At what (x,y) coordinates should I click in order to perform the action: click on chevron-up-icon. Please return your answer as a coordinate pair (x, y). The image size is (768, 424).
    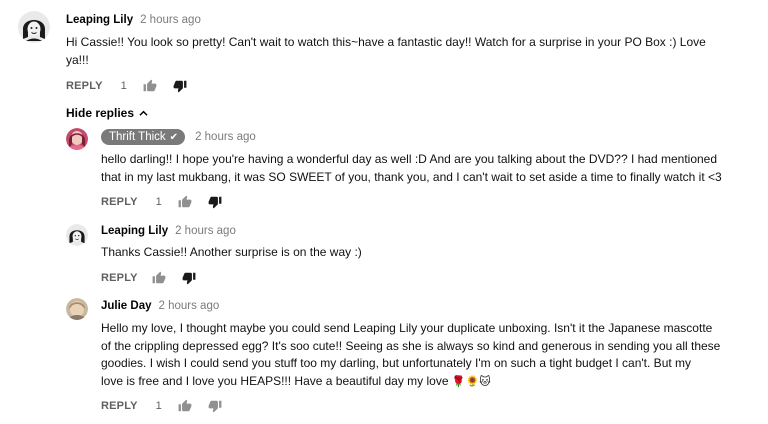
    Looking at the image, I should click on (143, 113).